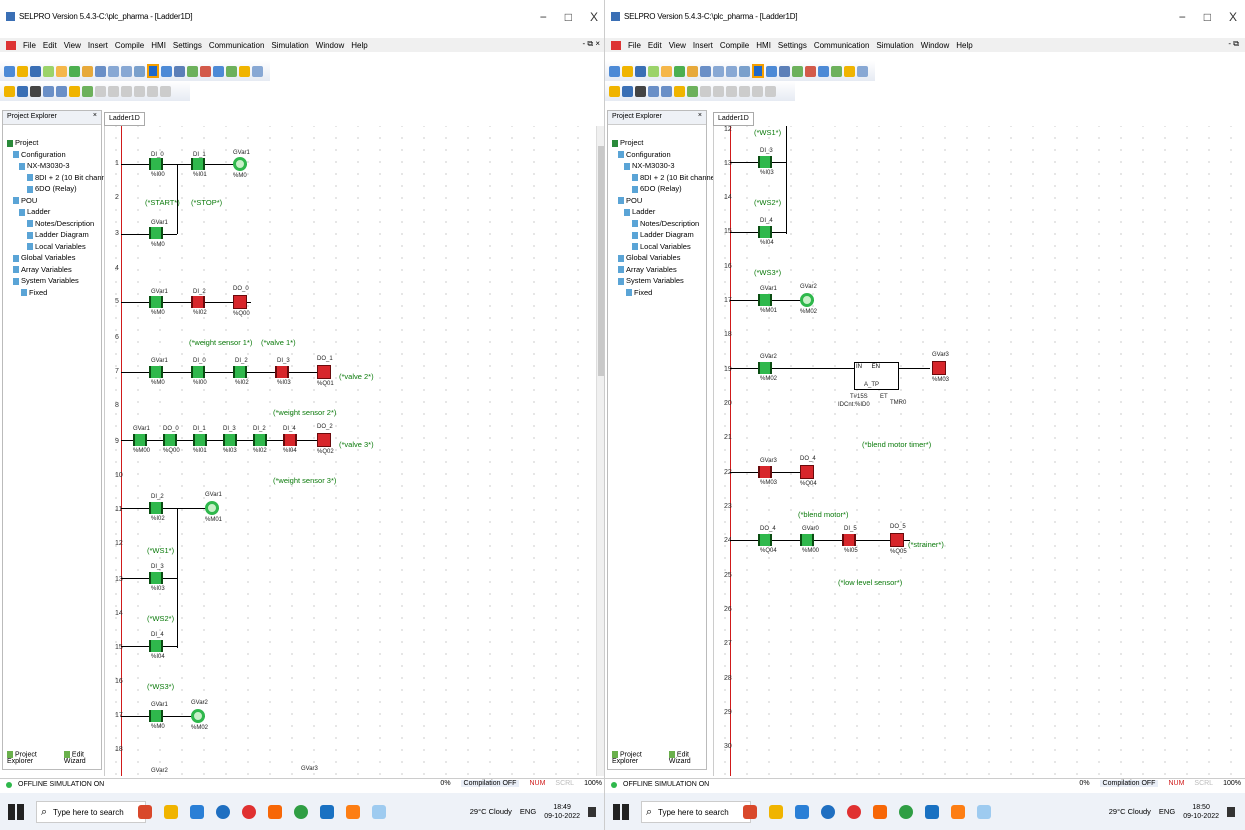 This screenshot has width=1245, height=830. Describe the element at coordinates (74, 71) in the screenshot. I see `paste-icon` at that location.